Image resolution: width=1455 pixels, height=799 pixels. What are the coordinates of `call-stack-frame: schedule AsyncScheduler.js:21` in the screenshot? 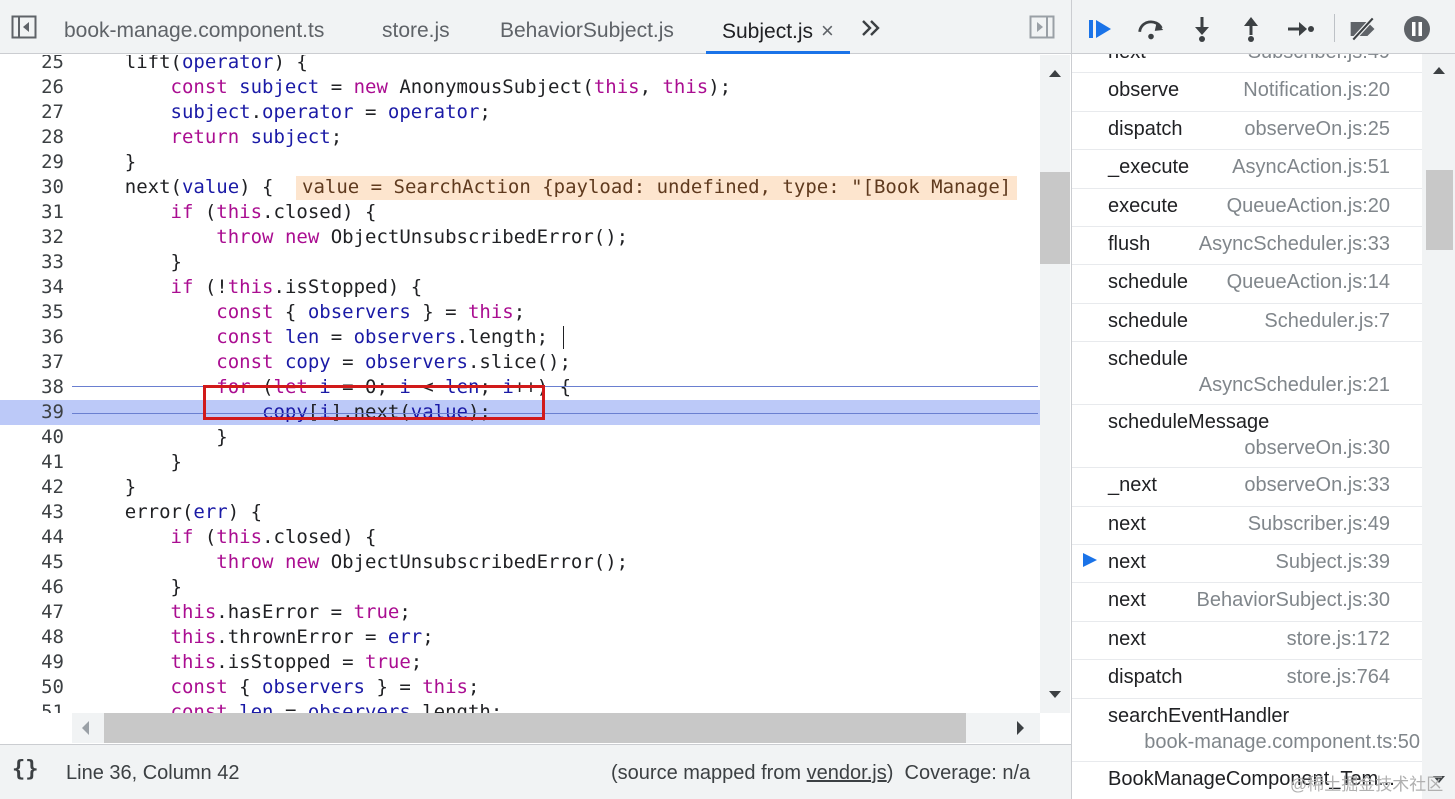 It's located at (1247, 374).